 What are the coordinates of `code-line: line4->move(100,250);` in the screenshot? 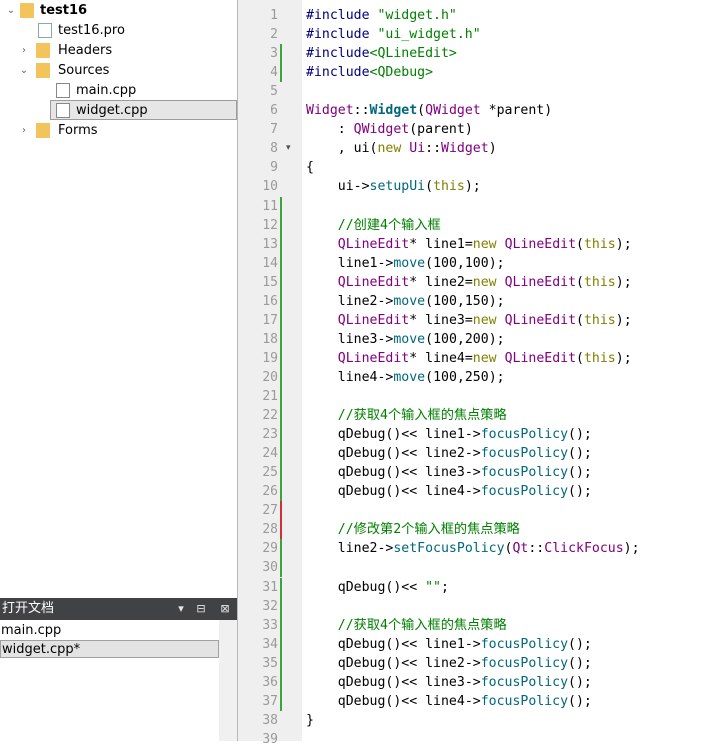 It's located at (405, 377).